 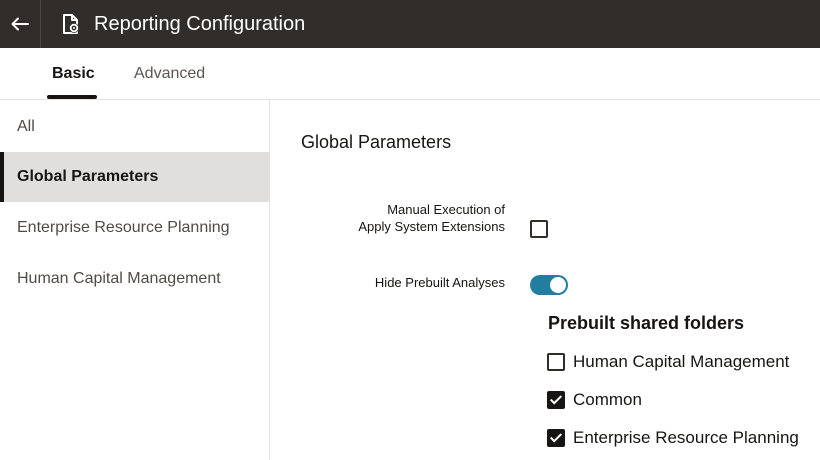 What do you see at coordinates (134, 177) in the screenshot?
I see `sidebar-item-global-parameters: Global Parameters` at bounding box center [134, 177].